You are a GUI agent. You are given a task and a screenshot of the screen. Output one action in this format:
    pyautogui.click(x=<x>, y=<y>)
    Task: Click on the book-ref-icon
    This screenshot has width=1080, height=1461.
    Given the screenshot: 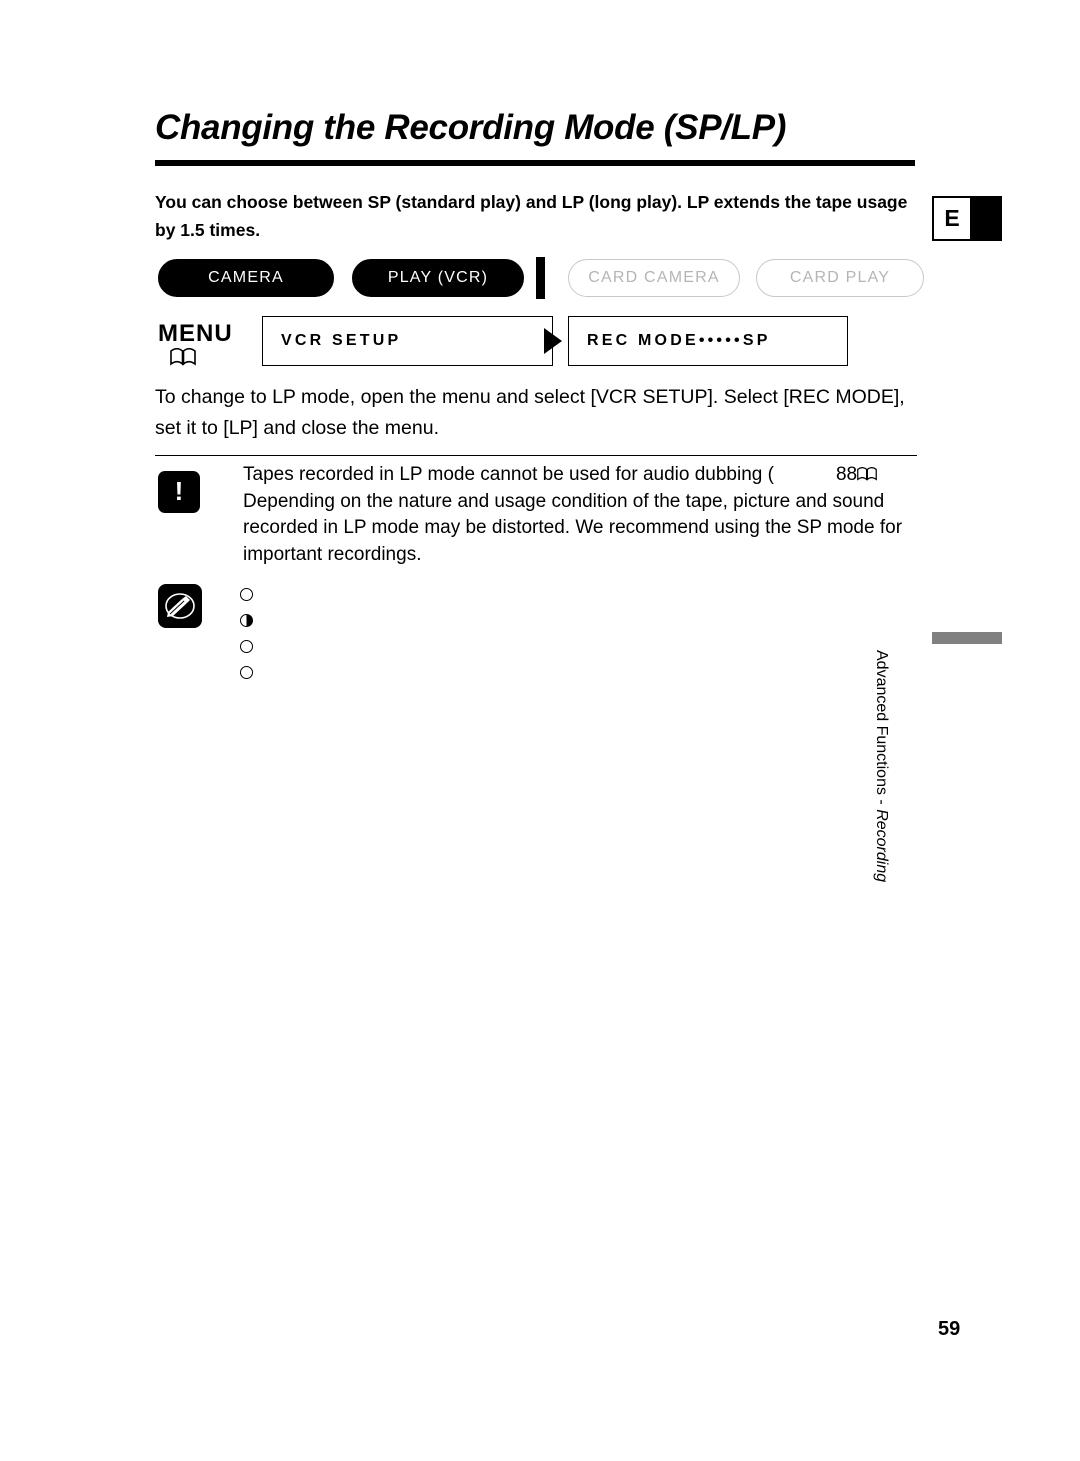 What is the action you would take?
    pyautogui.click(x=867, y=472)
    